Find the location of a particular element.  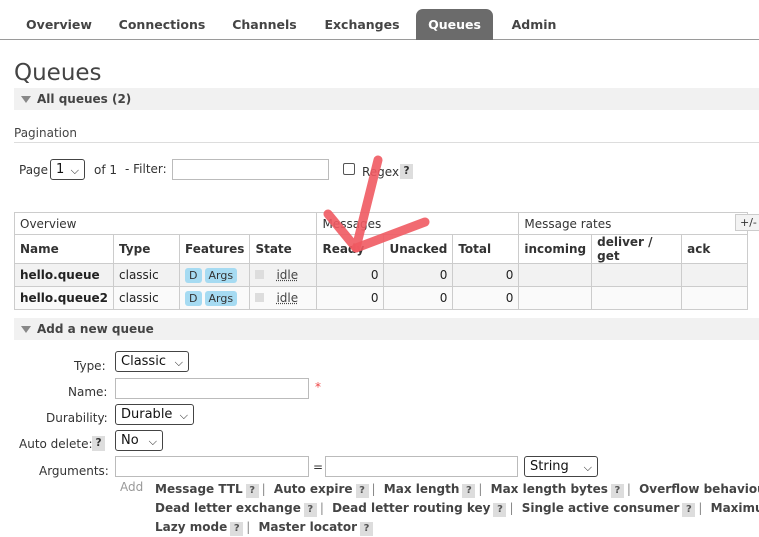

col-incoming: incoming is located at coordinates (555, 249).